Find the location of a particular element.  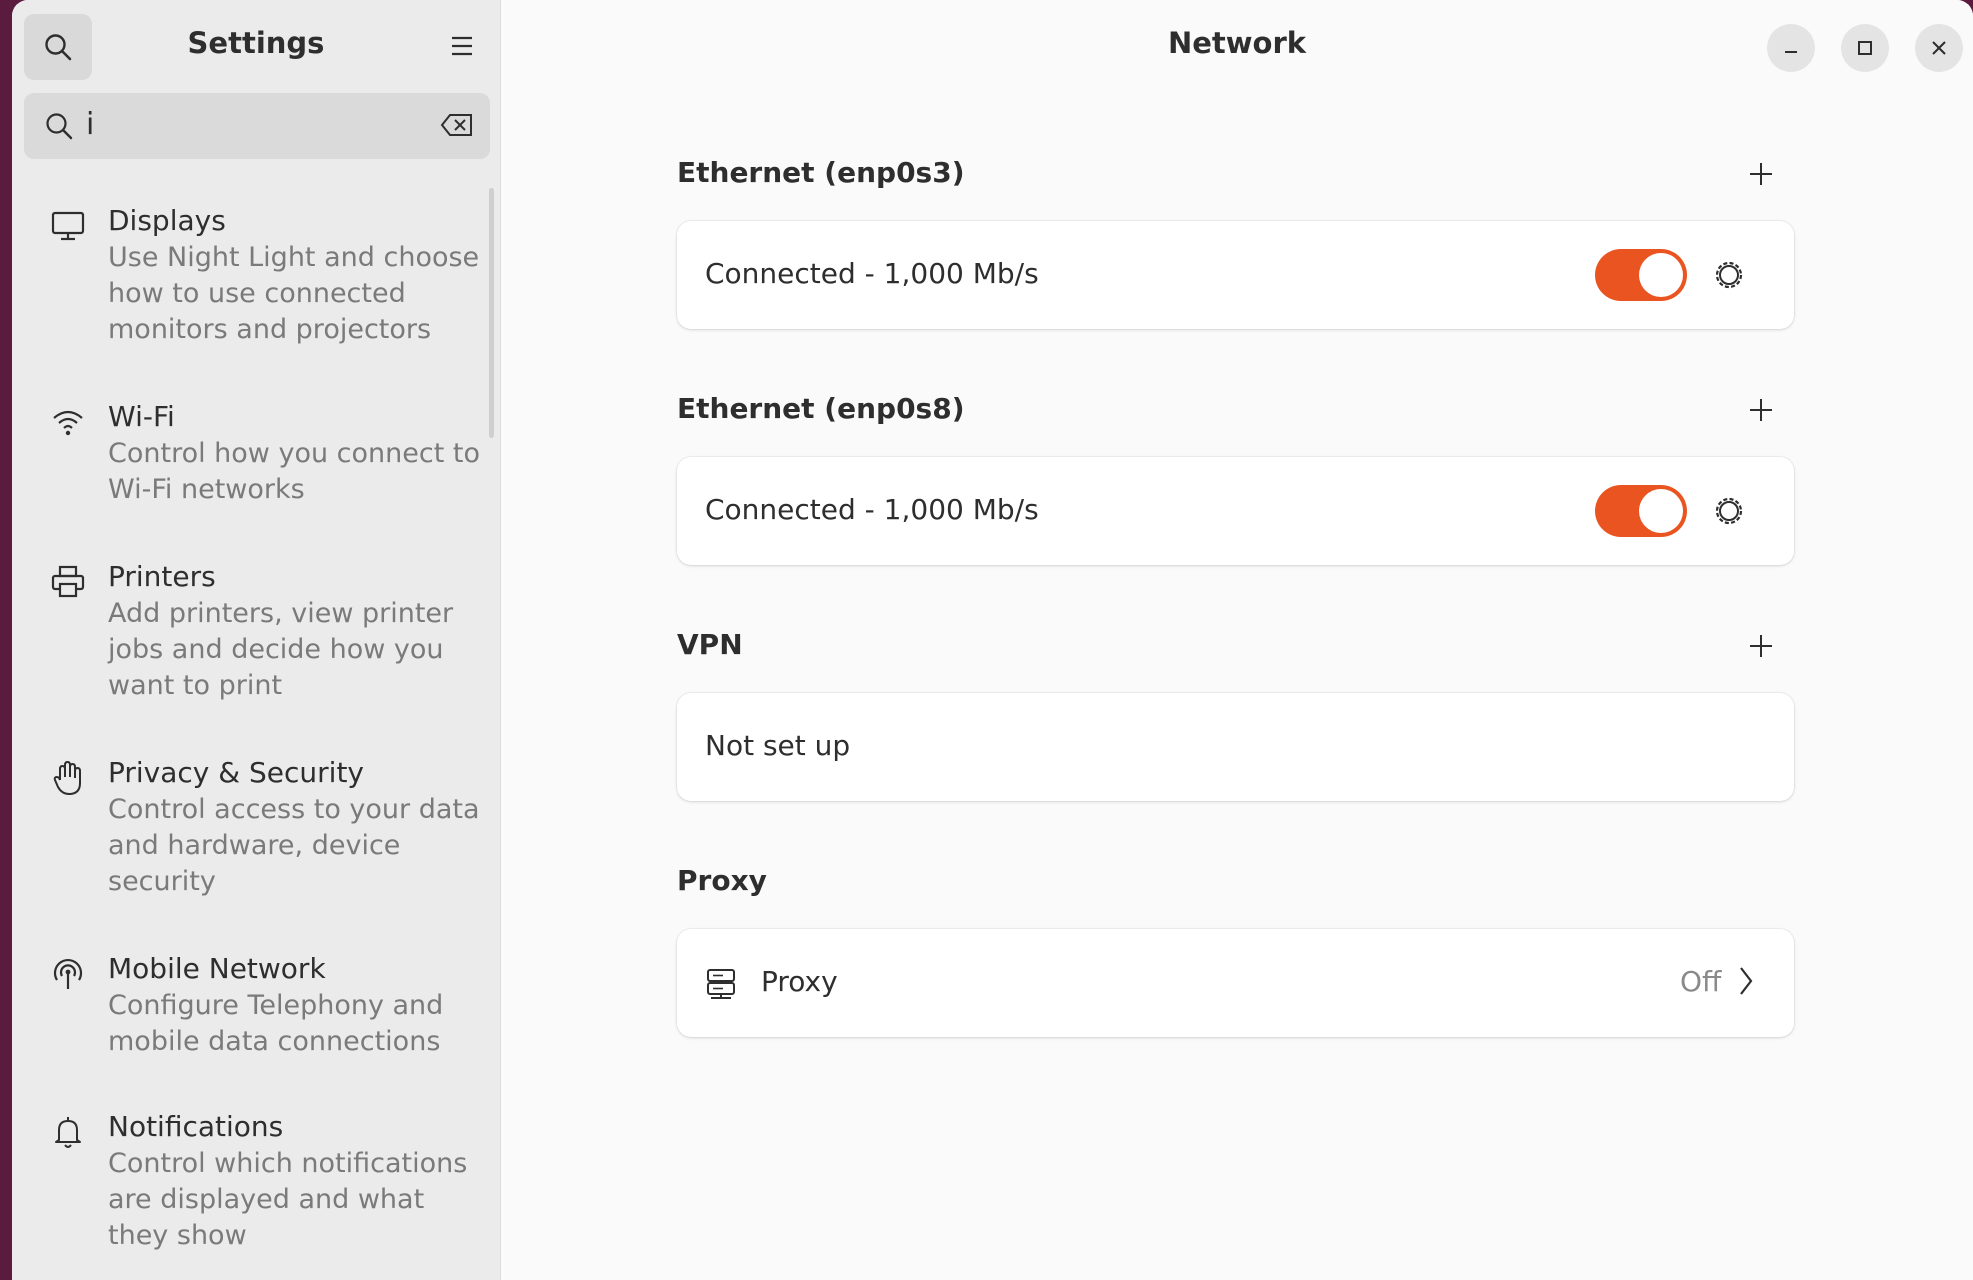

sidebar-item-title: Printers is located at coordinates (162, 576).